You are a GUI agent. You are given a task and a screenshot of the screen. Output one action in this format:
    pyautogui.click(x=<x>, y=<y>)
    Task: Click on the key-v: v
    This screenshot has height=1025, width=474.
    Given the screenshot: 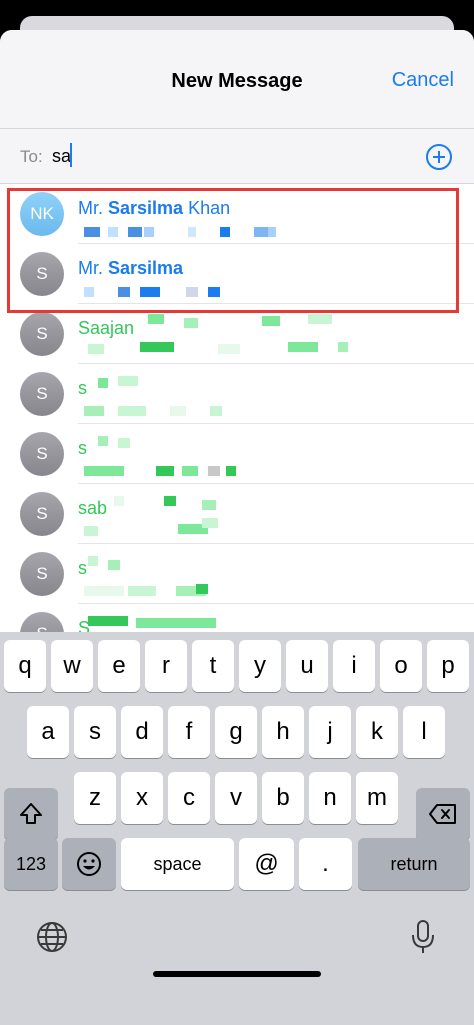 What is the action you would take?
    pyautogui.click(x=236, y=798)
    